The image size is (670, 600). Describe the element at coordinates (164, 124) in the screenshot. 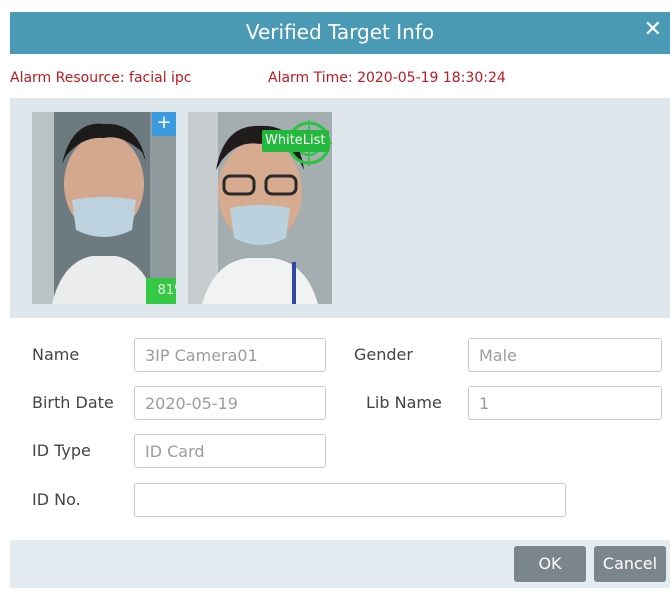

I see `plus-icon: +` at that location.